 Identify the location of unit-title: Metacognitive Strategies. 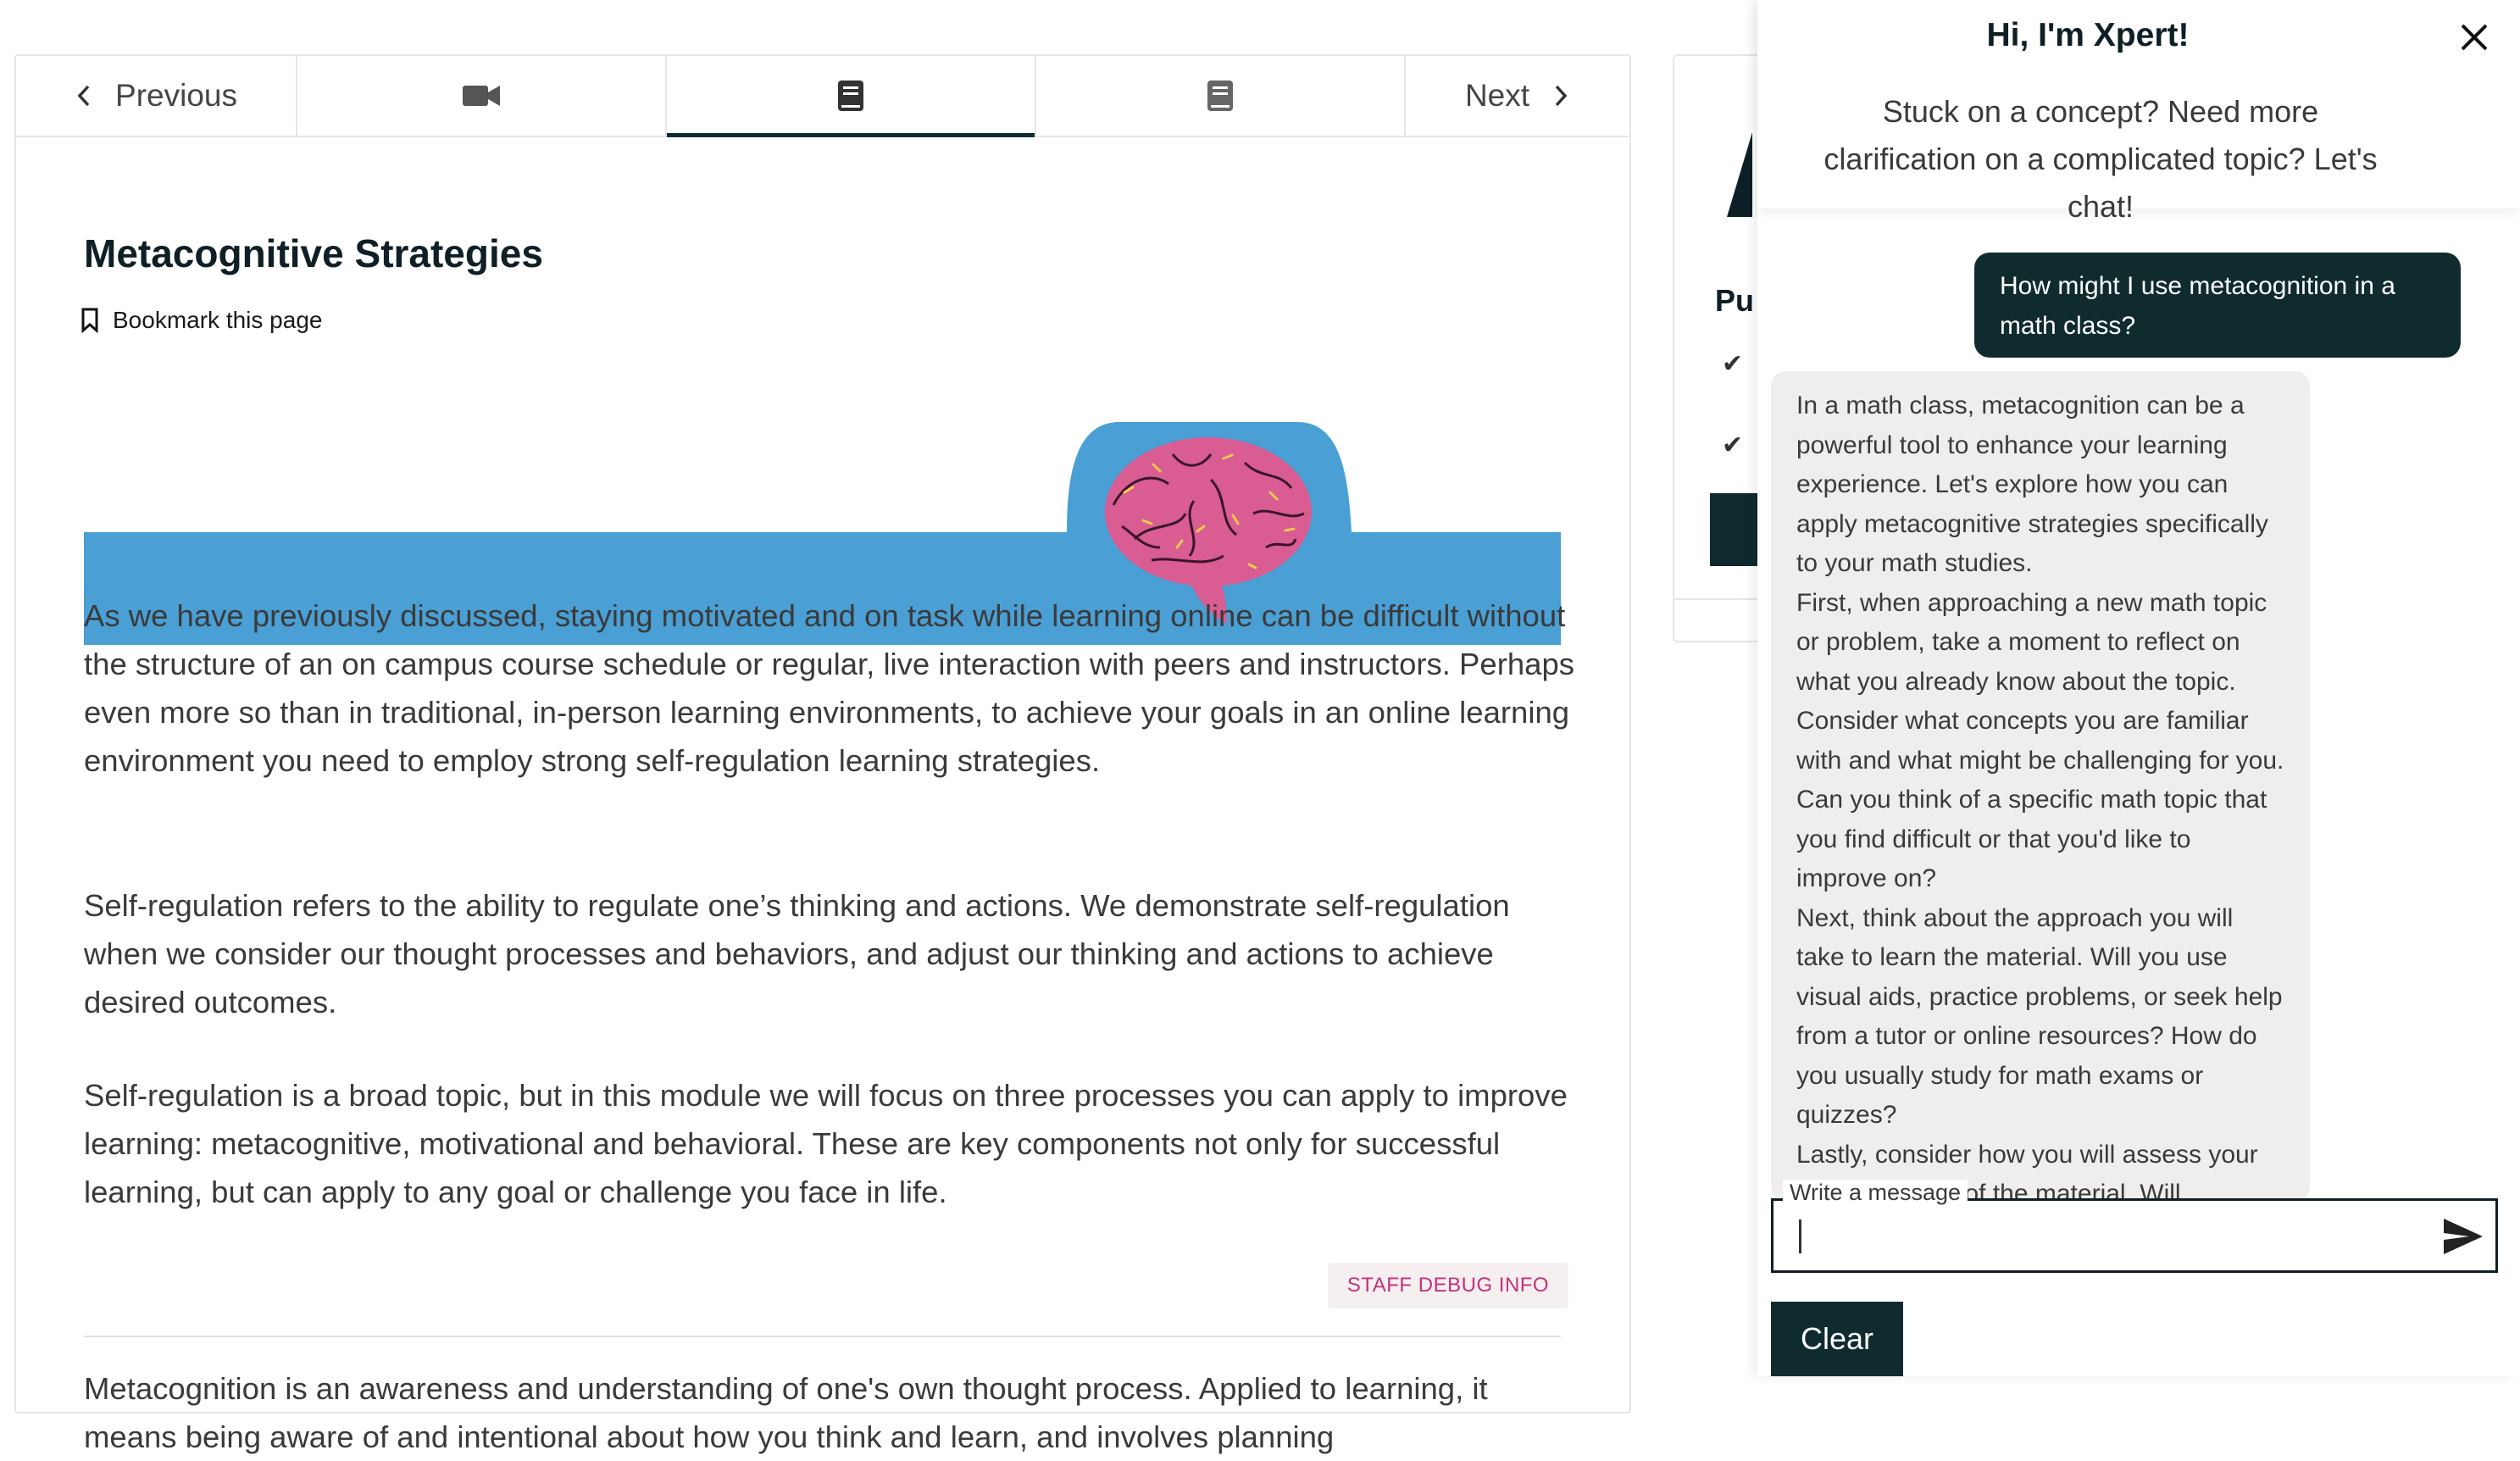
(313, 253).